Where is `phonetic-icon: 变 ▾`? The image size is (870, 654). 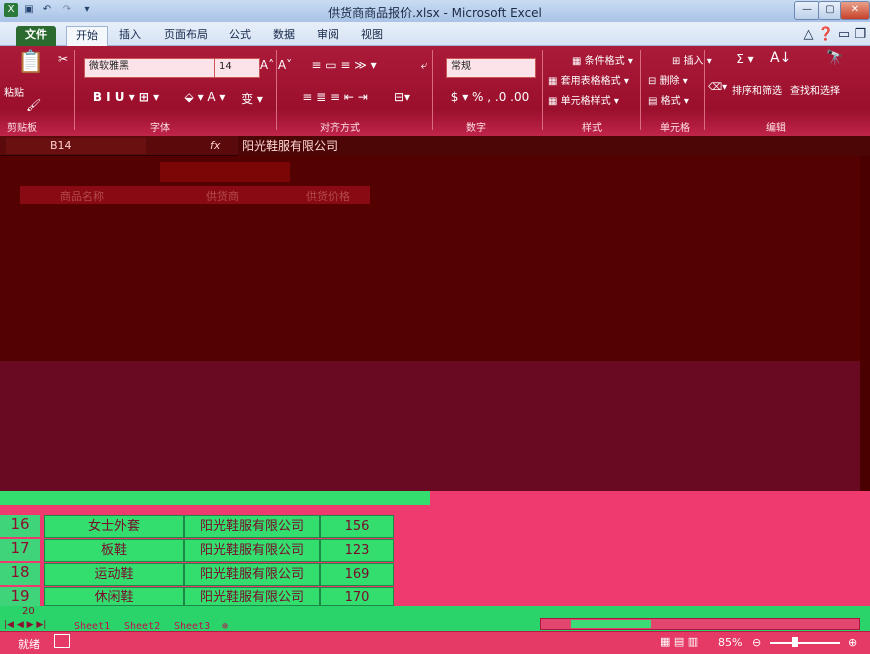 phonetic-icon: 变 ▾ is located at coordinates (252, 98).